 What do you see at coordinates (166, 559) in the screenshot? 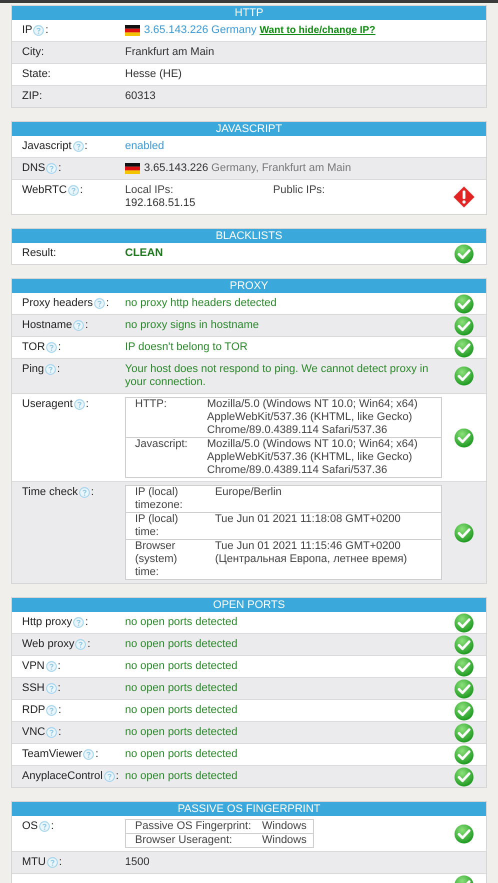
I see `table-key: Browser (system) time:` at bounding box center [166, 559].